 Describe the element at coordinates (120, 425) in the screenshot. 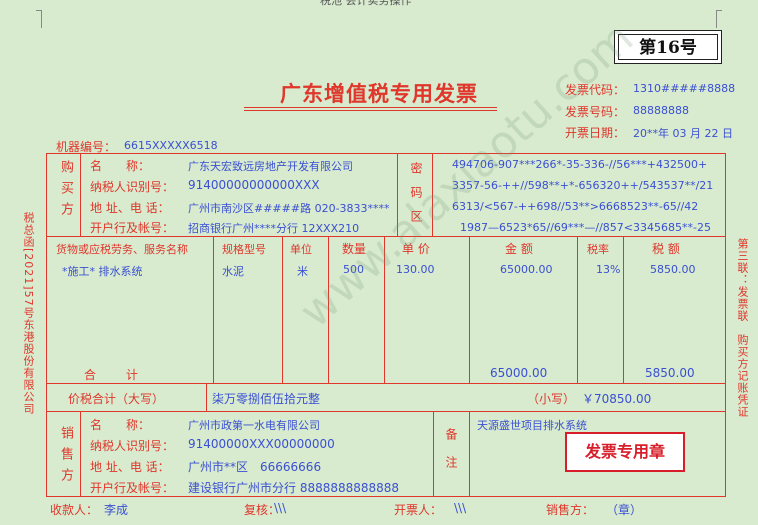

I see `seller-name-label: 名 称：` at that location.